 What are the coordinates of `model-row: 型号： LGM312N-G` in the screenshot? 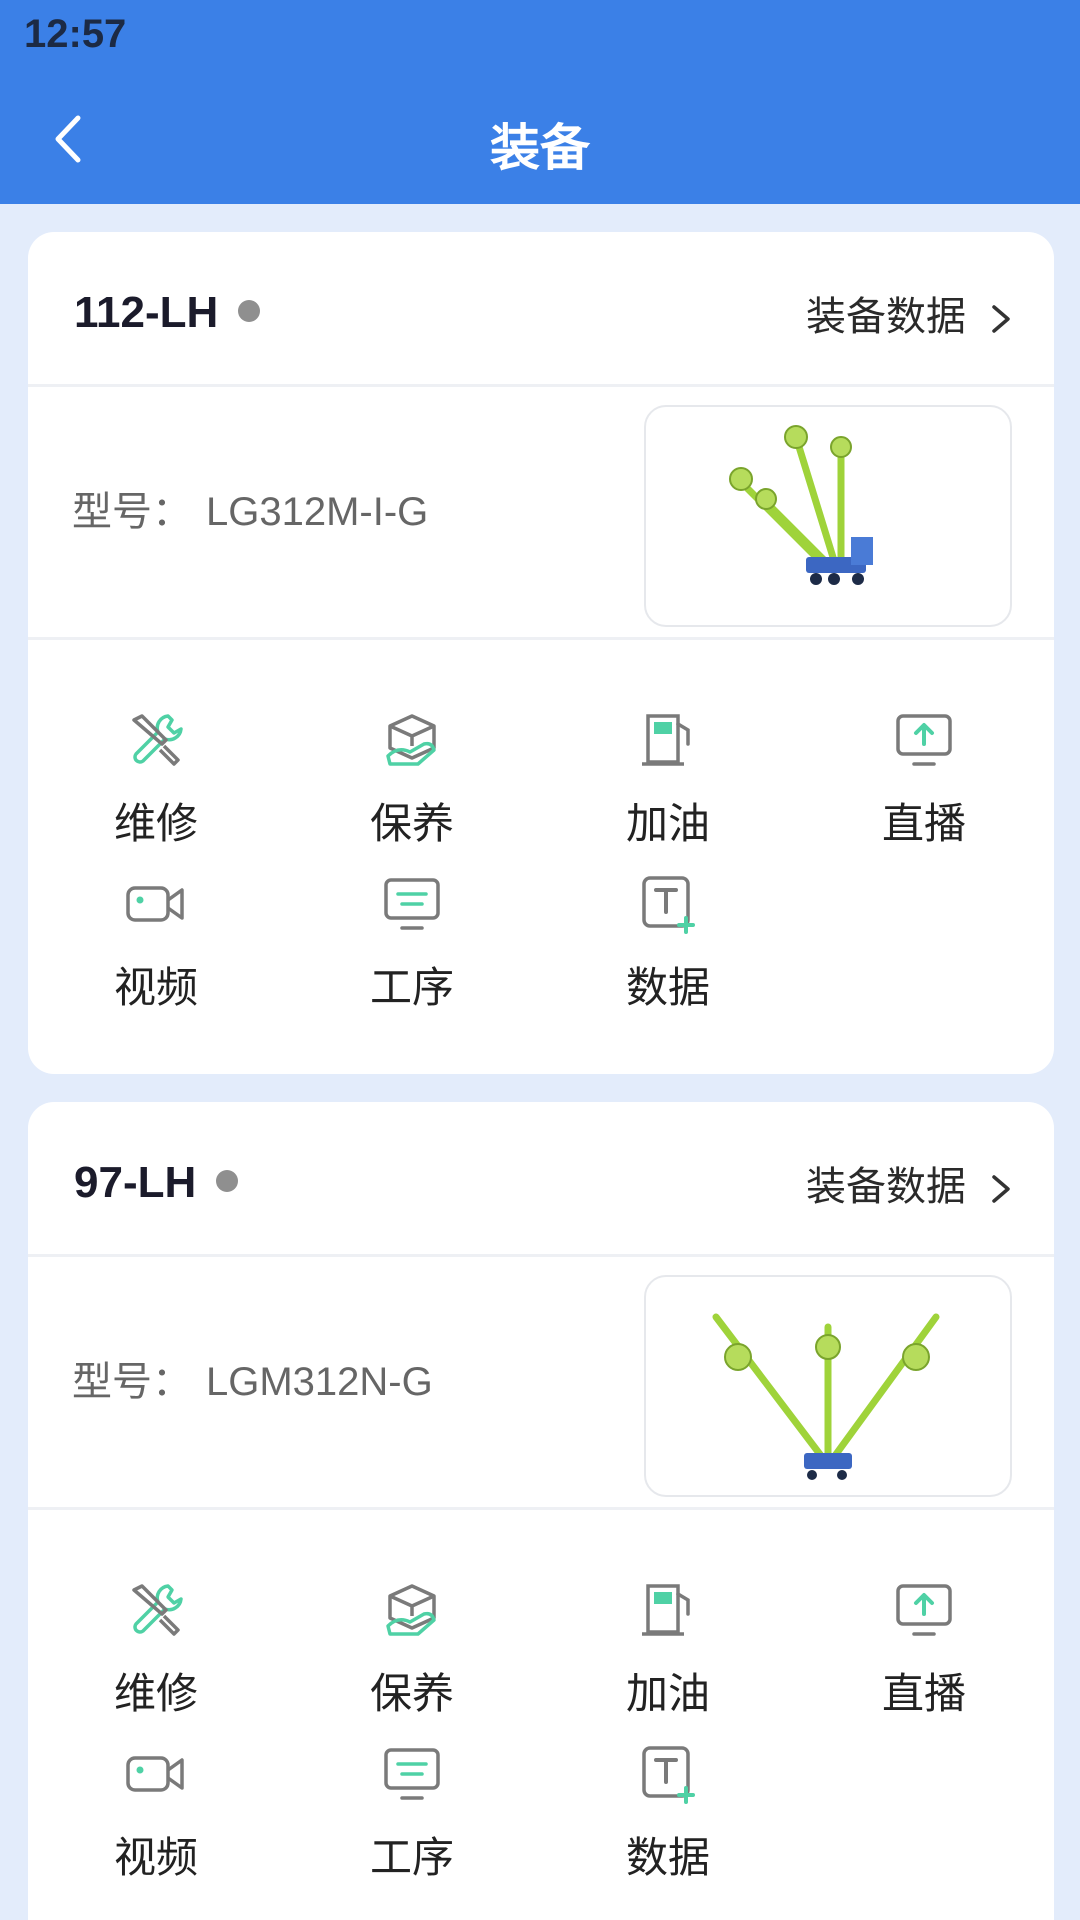 It's located at (541, 1382).